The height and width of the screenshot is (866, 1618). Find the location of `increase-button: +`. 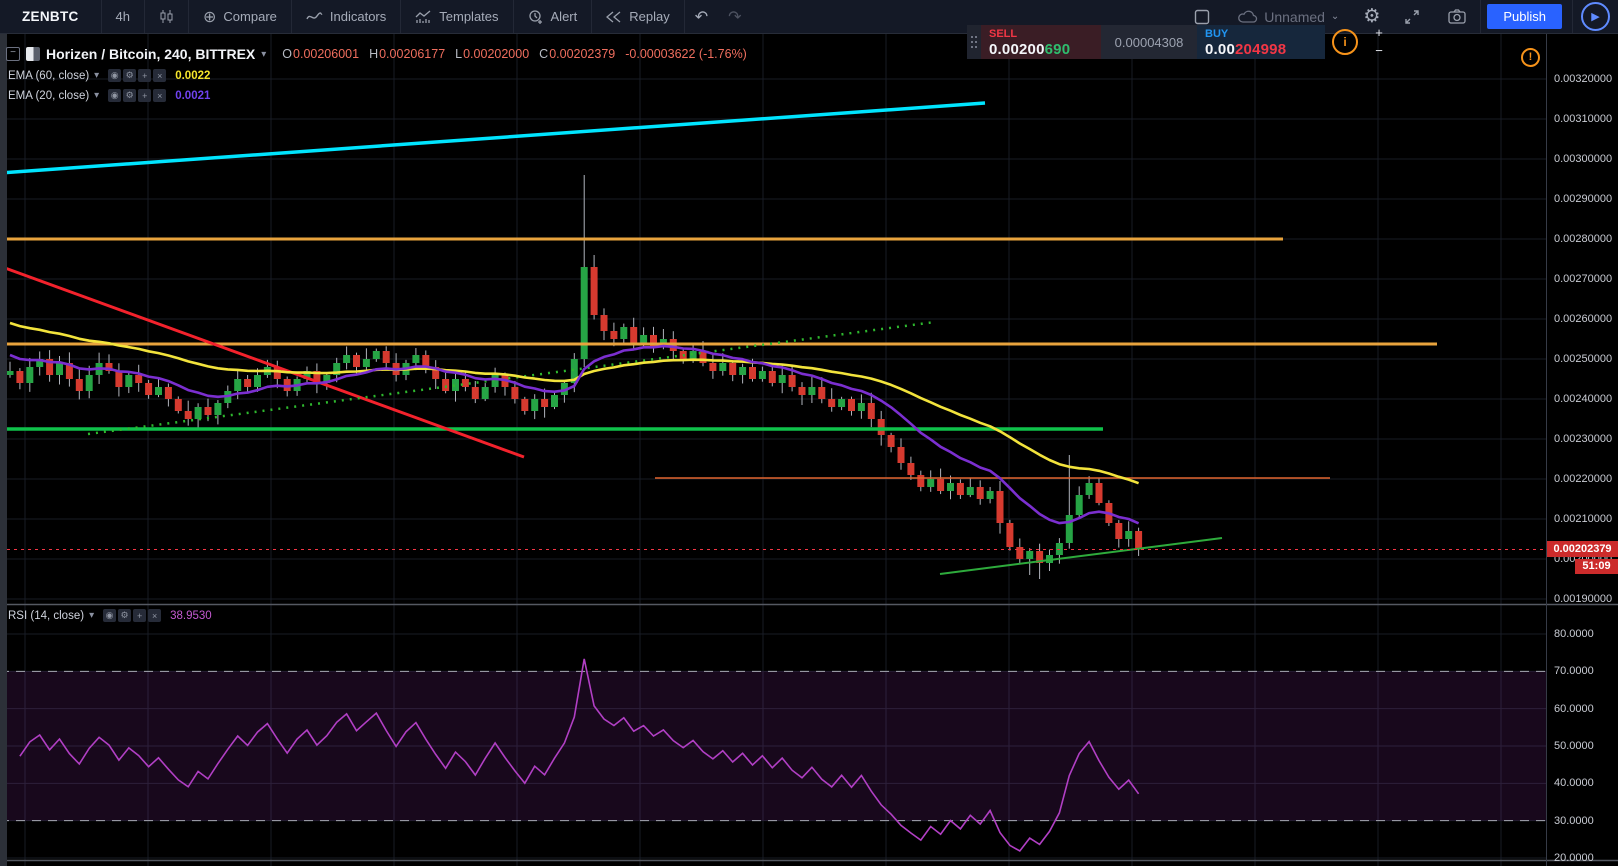

increase-button: + is located at coordinates (1379, 33).